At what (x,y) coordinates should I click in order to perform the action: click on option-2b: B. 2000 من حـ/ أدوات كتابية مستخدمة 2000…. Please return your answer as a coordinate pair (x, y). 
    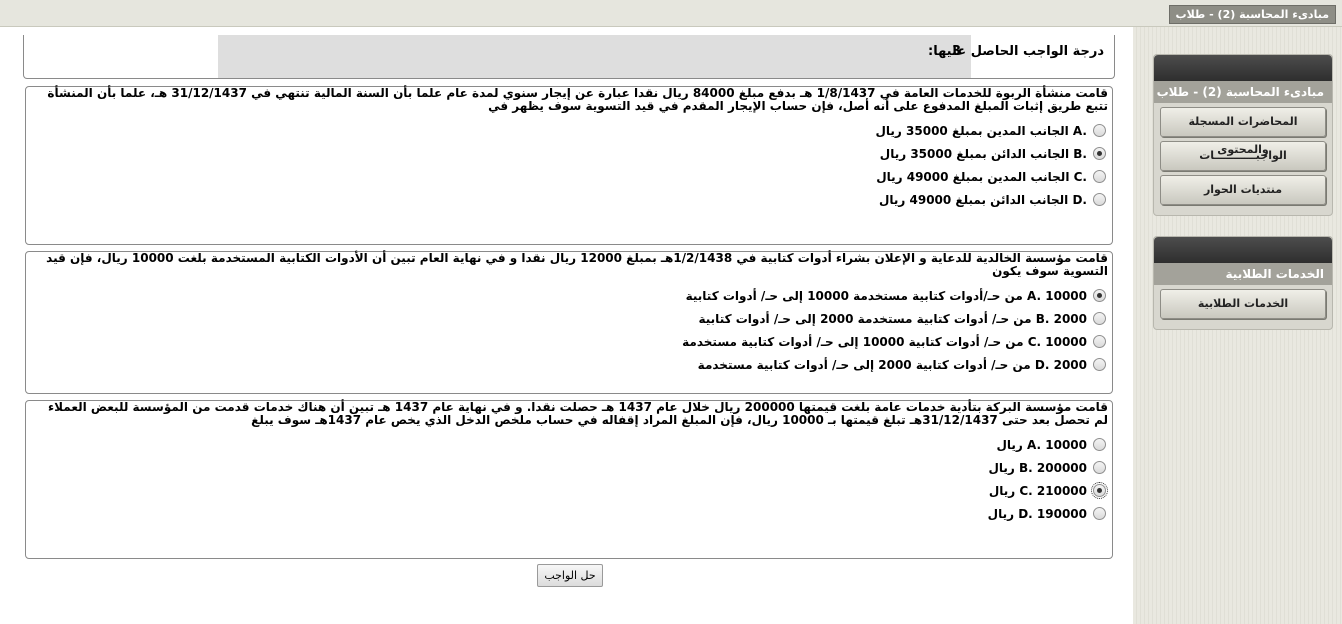
    Looking at the image, I should click on (569, 318).